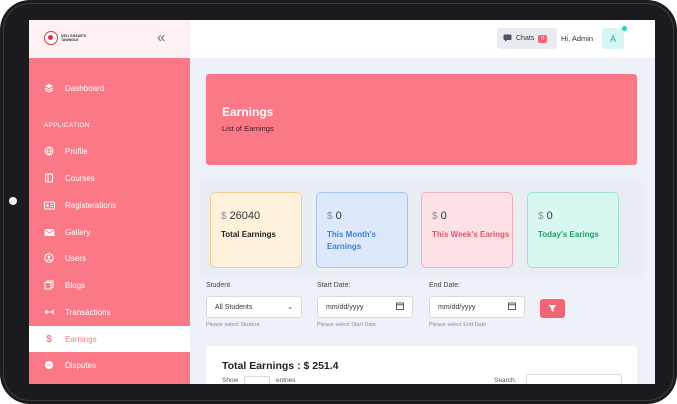 Image resolution: width=677 pixels, height=404 pixels. What do you see at coordinates (74, 37) in the screenshot?
I see `logo-text: DELI SHADE'S TAWNGLE` at bounding box center [74, 37].